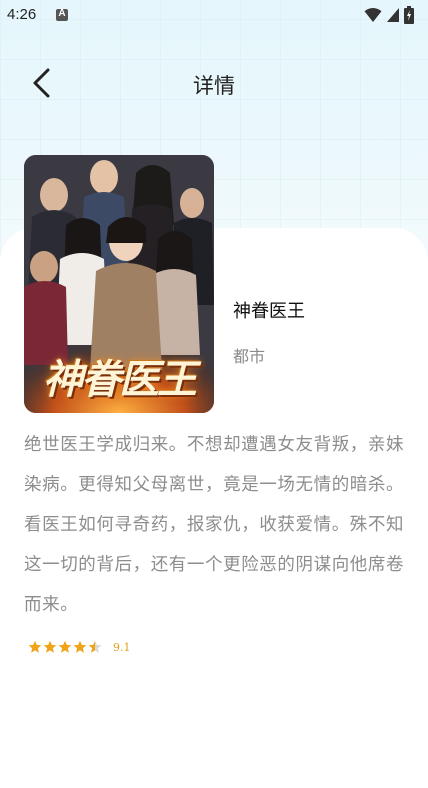  I want to click on rating-score: 9.1, so click(122, 647).